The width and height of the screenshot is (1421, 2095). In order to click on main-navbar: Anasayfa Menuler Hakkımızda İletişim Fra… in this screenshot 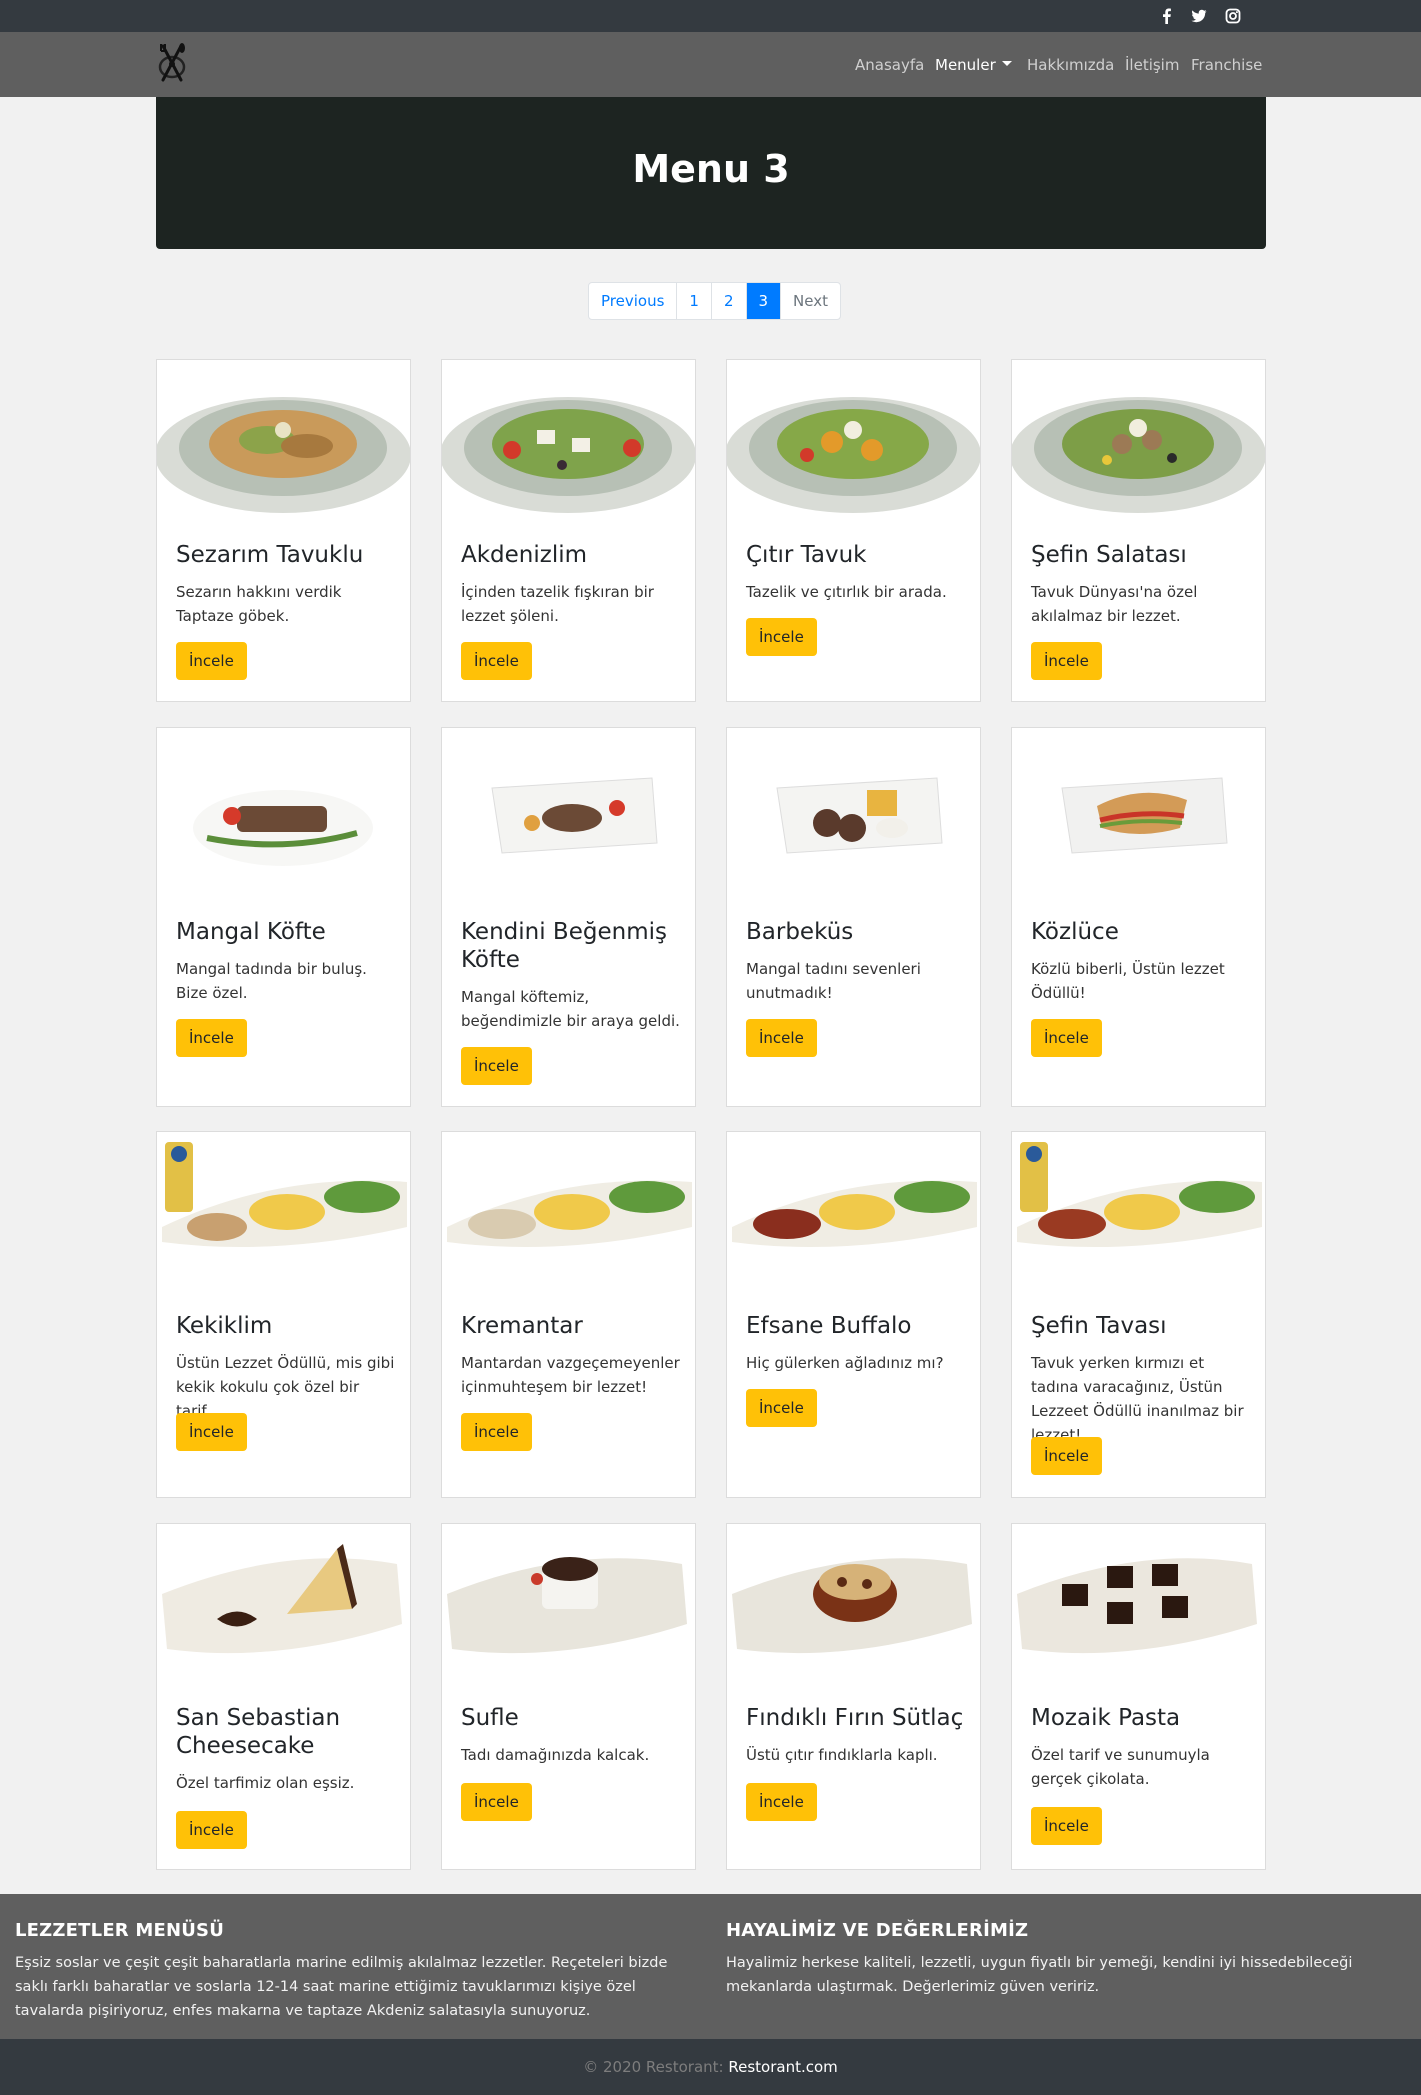, I will do `click(710, 64)`.